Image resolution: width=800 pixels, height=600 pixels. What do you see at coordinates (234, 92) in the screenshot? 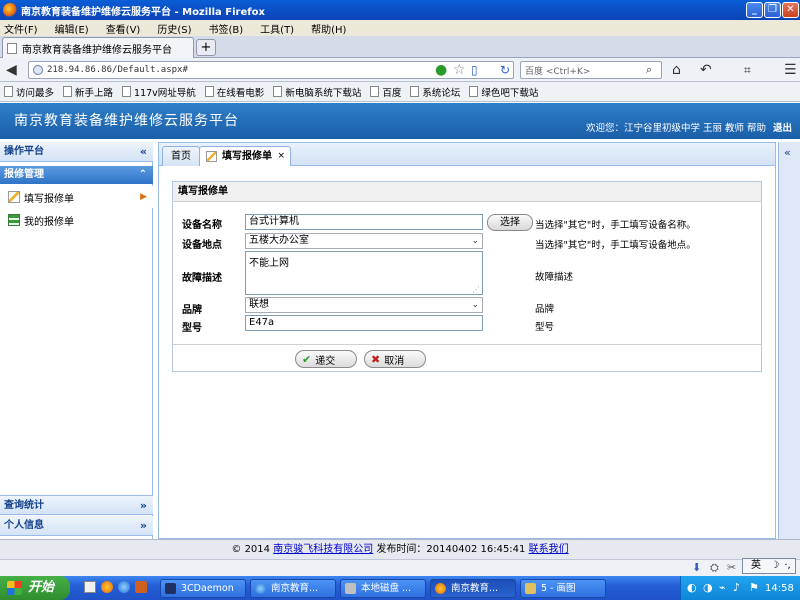
I see `bookmark-item: 在线看电影` at bounding box center [234, 92].